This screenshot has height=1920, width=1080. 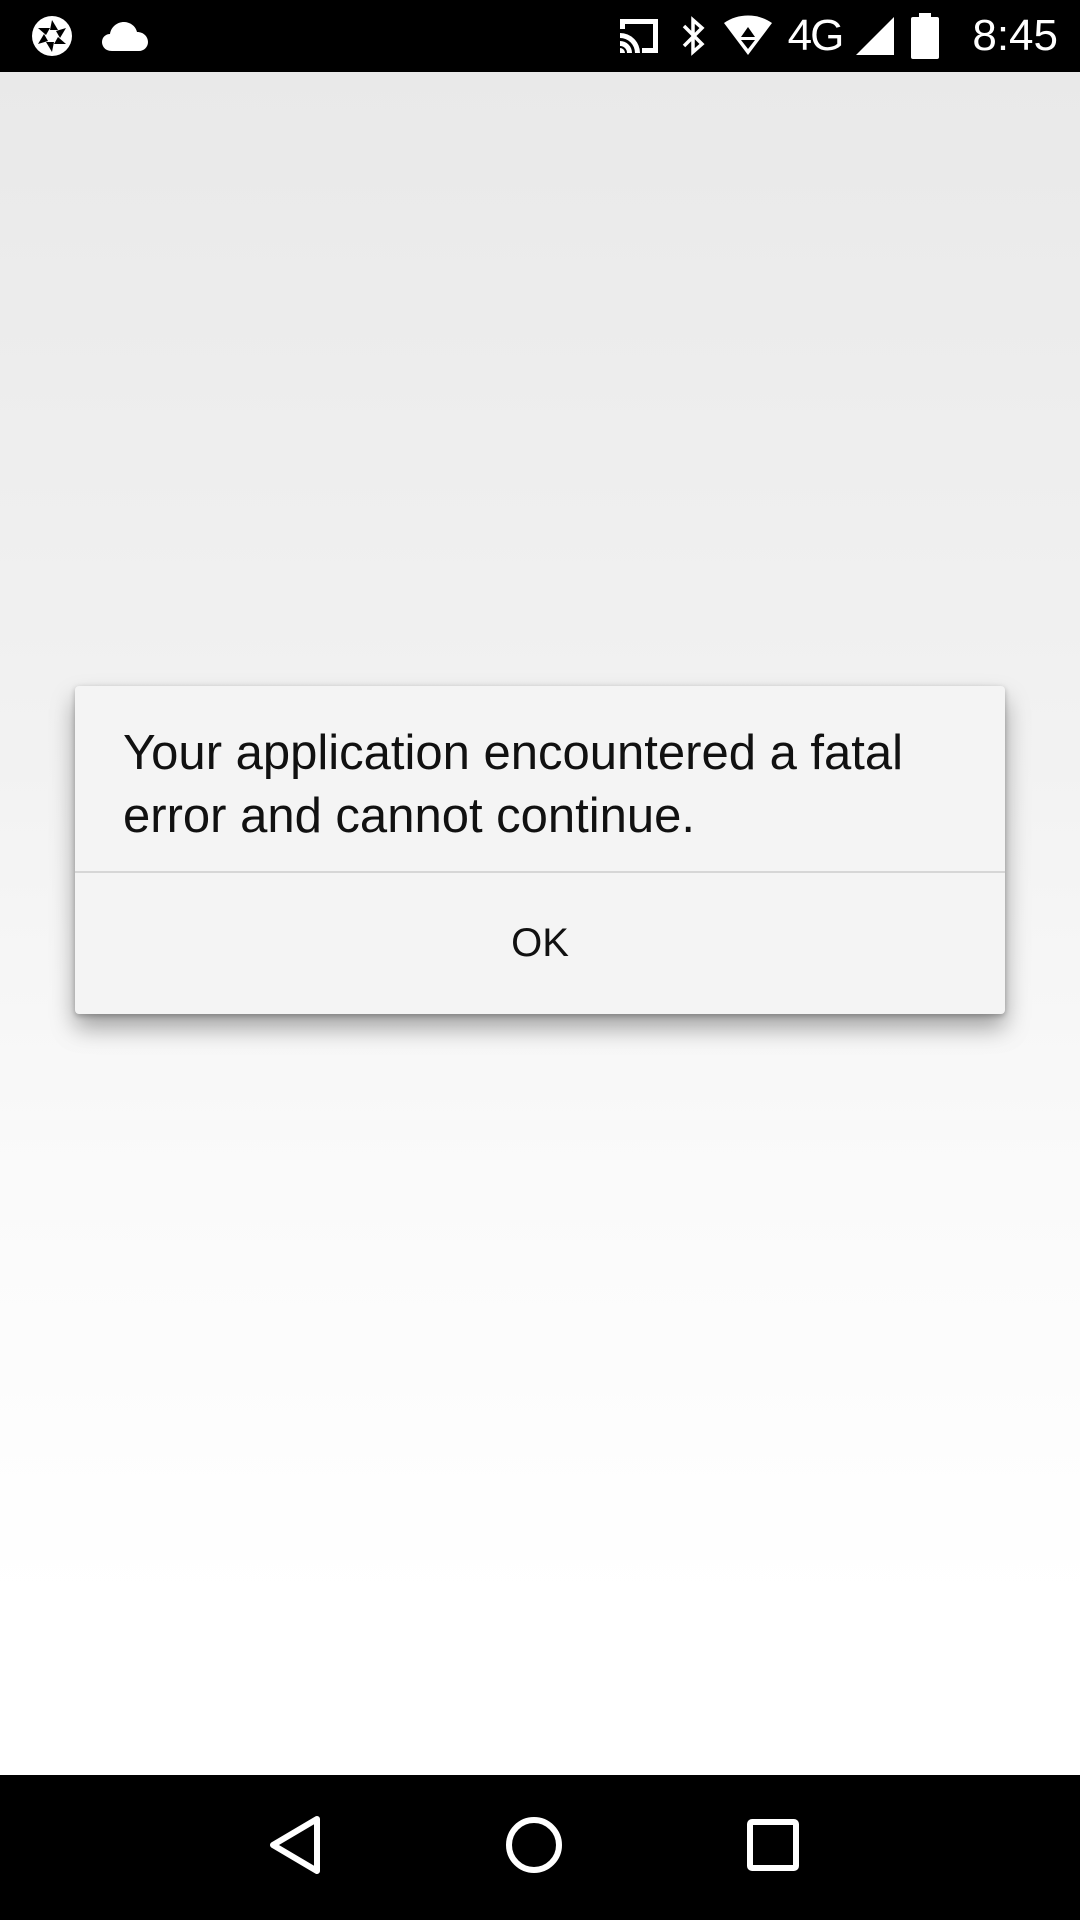 What do you see at coordinates (540, 943) in the screenshot?
I see `ok-button: OK` at bounding box center [540, 943].